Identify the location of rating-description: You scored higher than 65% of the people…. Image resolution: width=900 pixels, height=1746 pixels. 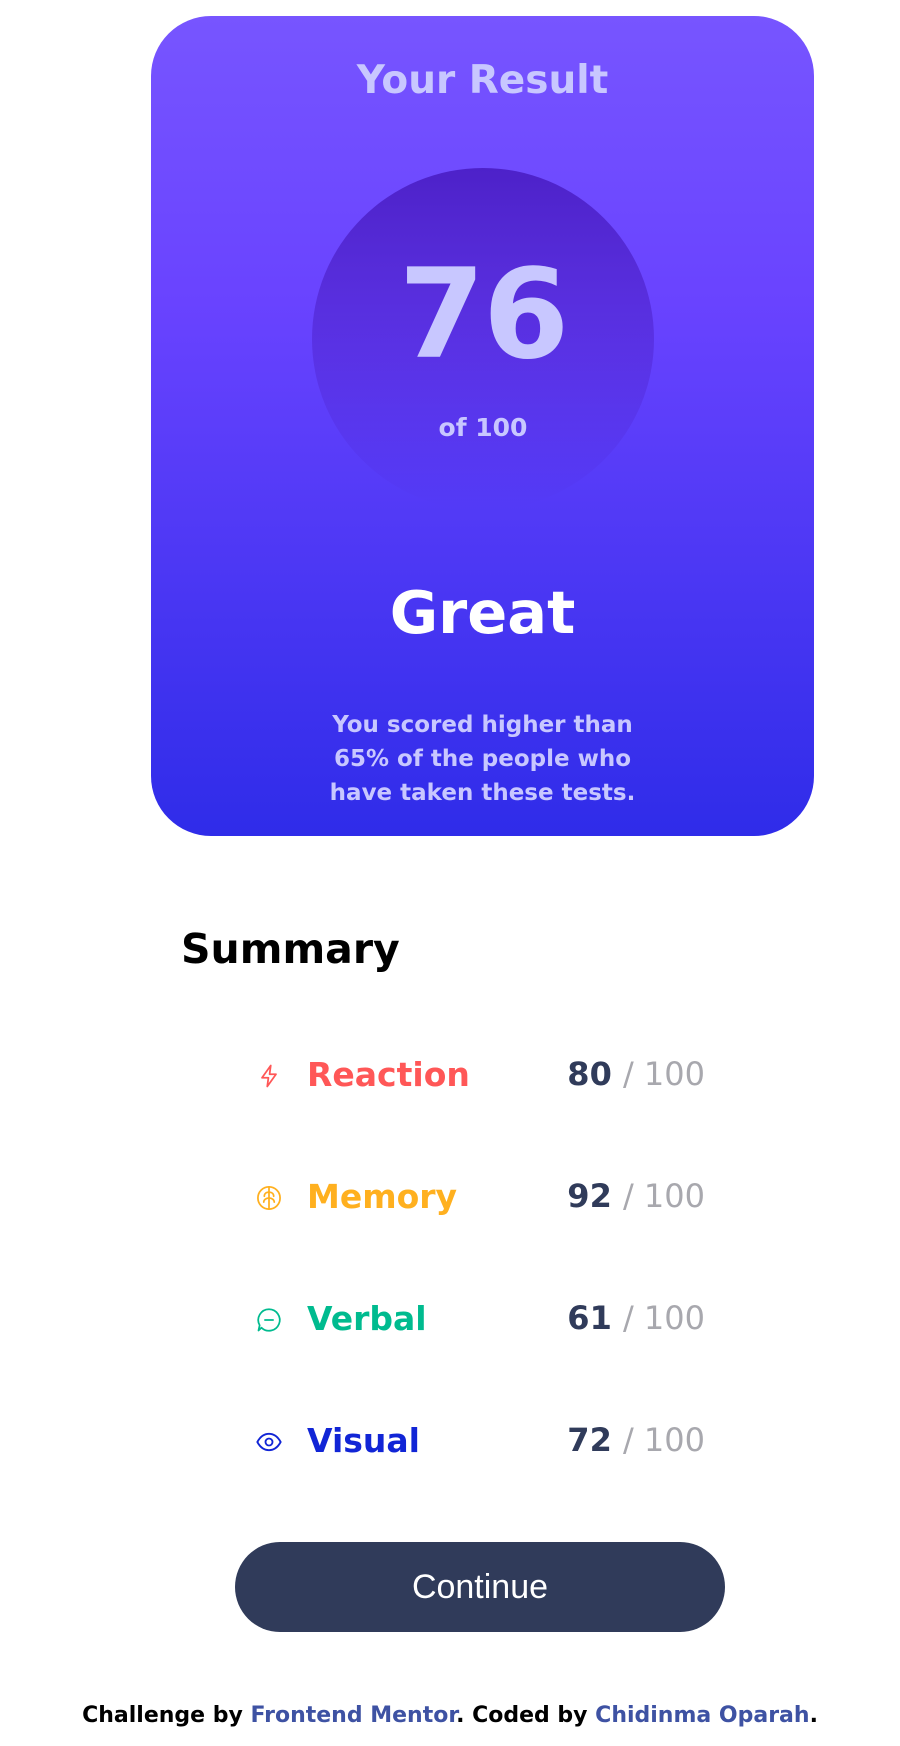
(482, 759).